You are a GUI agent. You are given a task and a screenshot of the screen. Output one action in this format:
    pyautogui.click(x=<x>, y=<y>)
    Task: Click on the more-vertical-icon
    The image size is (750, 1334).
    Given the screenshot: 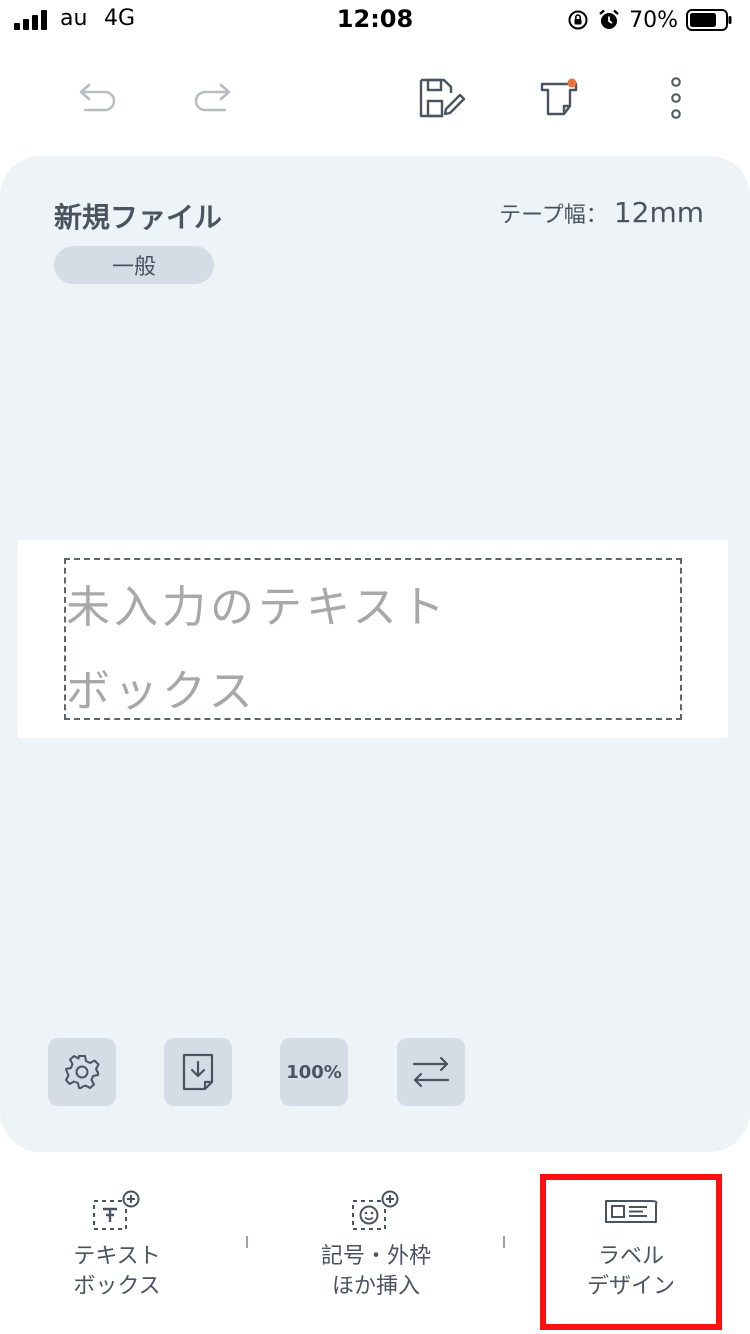 What is the action you would take?
    pyautogui.click(x=676, y=98)
    